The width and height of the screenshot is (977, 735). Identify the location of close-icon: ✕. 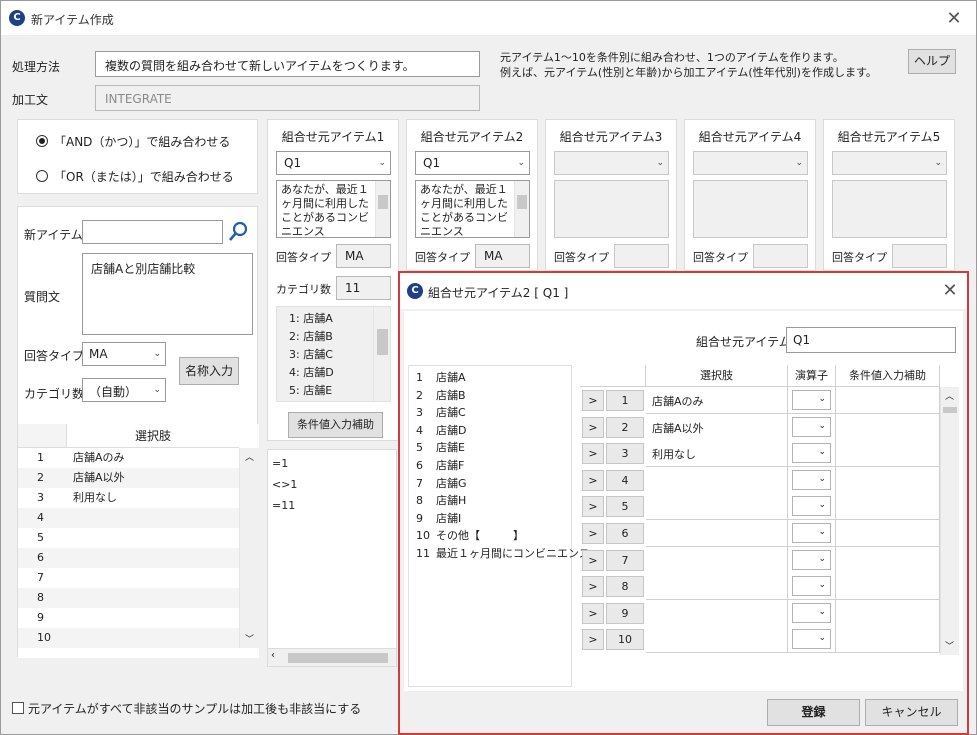
(954, 19).